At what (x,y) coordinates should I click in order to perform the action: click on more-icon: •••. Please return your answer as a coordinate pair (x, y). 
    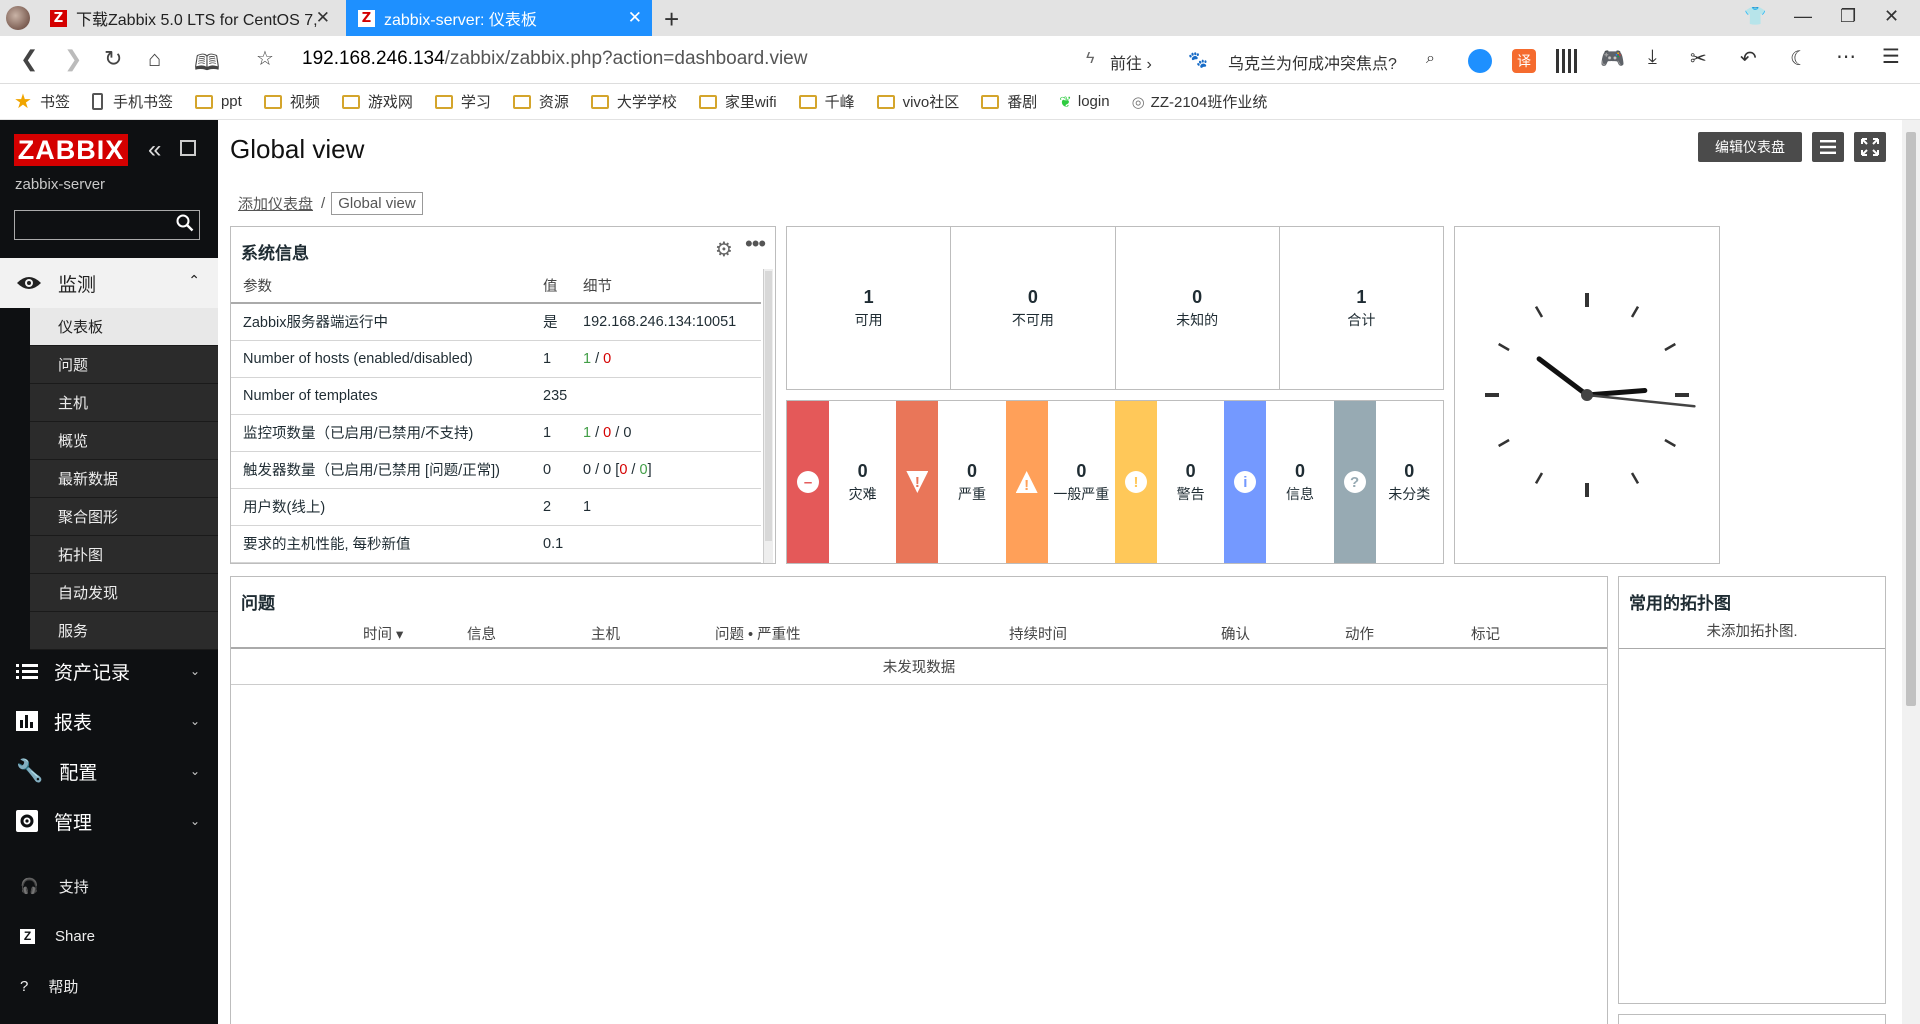
    Looking at the image, I should click on (755, 244).